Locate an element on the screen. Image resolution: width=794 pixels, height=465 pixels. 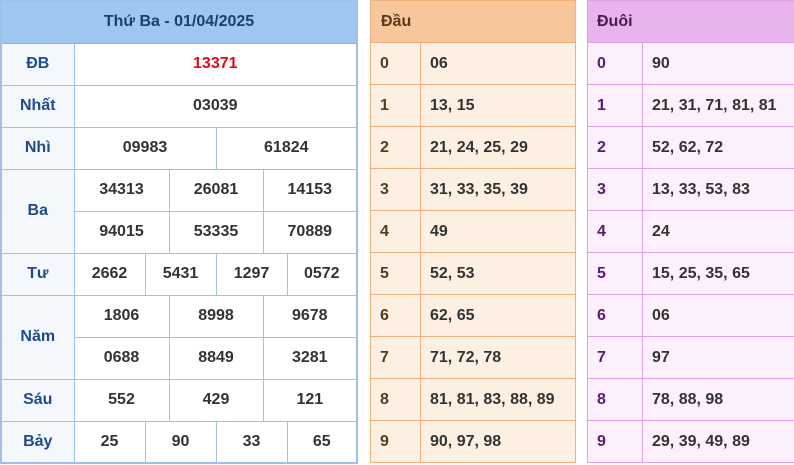
dau-row: 4 49 is located at coordinates (473, 231).